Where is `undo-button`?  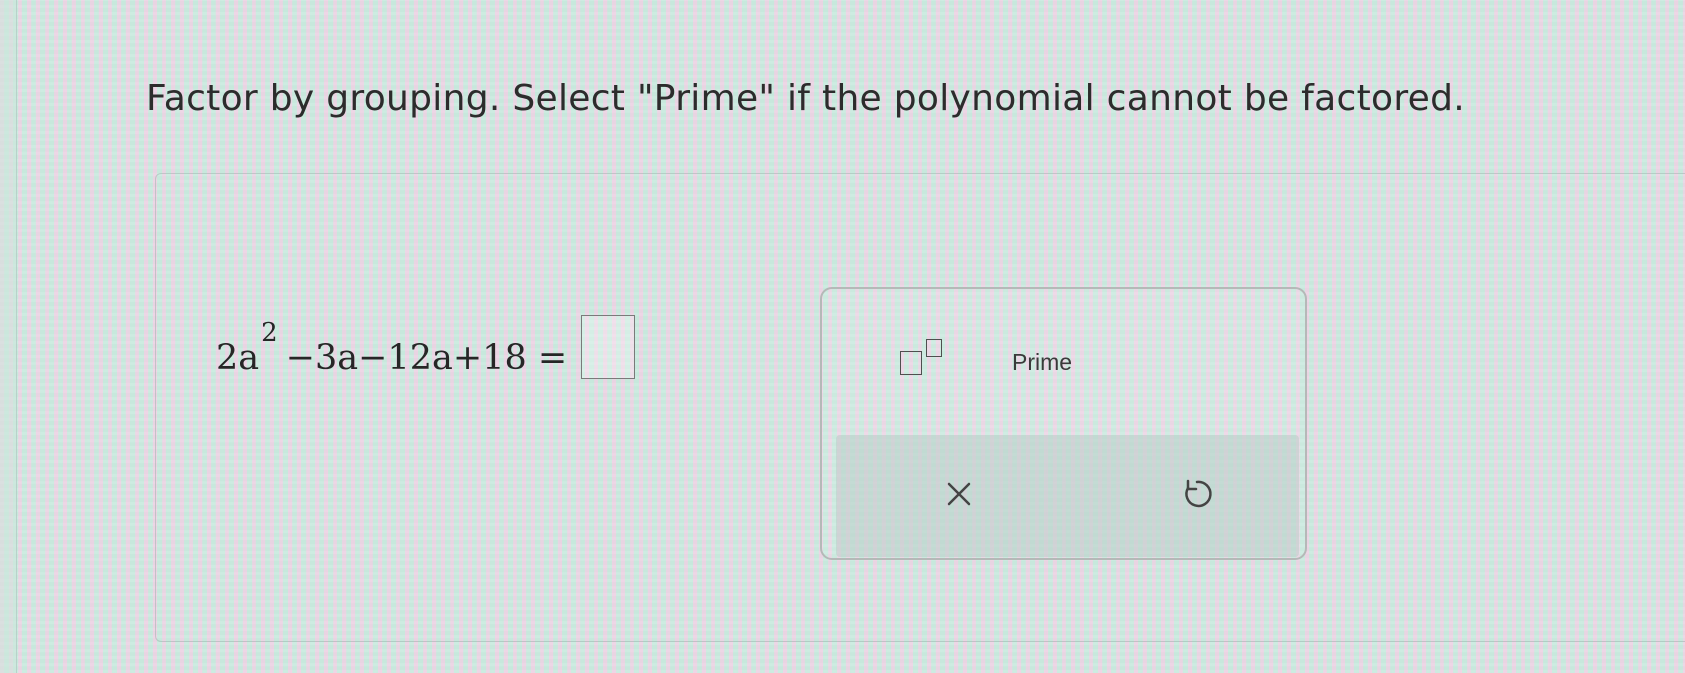 undo-button is located at coordinates (1197, 494).